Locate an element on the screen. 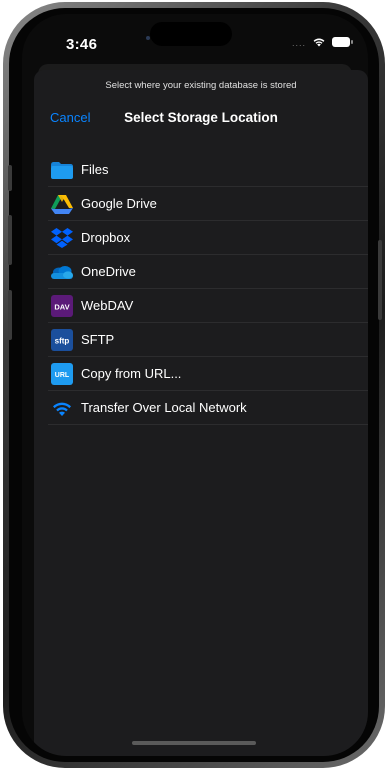  folder-icon is located at coordinates (62, 170).